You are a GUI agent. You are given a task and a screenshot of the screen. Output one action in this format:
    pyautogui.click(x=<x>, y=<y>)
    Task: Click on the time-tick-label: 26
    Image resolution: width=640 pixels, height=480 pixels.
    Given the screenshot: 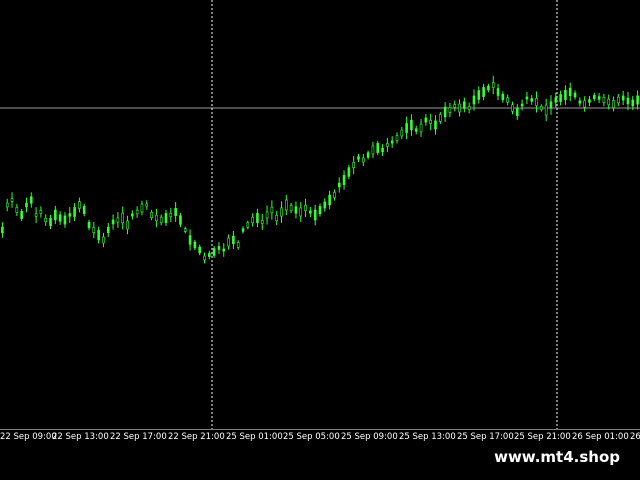 What is the action you would take?
    pyautogui.click(x=635, y=437)
    